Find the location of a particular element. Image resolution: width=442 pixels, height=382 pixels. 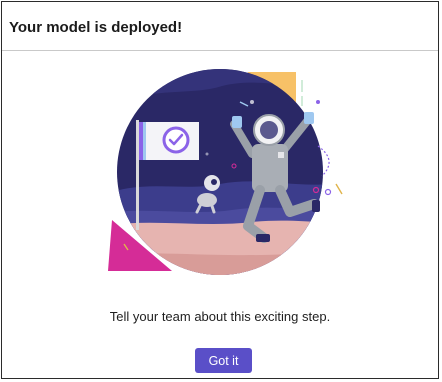

title-divider is located at coordinates (220, 50).